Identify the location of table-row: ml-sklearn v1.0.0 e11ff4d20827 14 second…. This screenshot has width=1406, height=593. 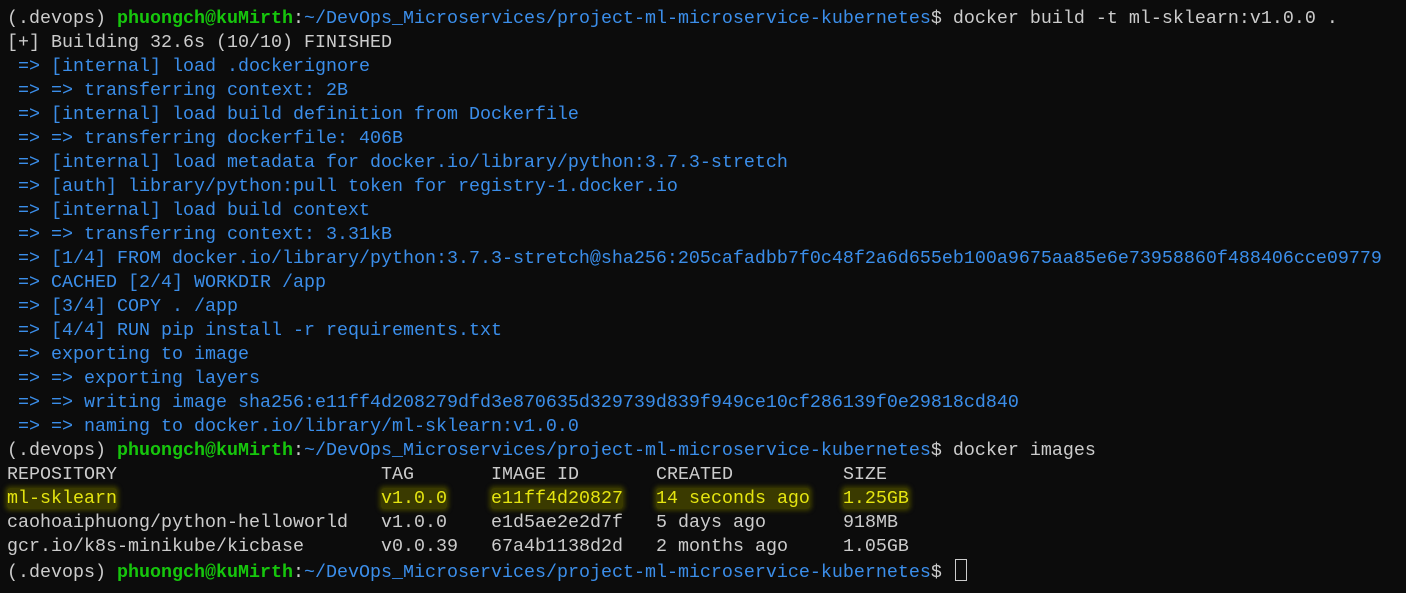
(706, 499).